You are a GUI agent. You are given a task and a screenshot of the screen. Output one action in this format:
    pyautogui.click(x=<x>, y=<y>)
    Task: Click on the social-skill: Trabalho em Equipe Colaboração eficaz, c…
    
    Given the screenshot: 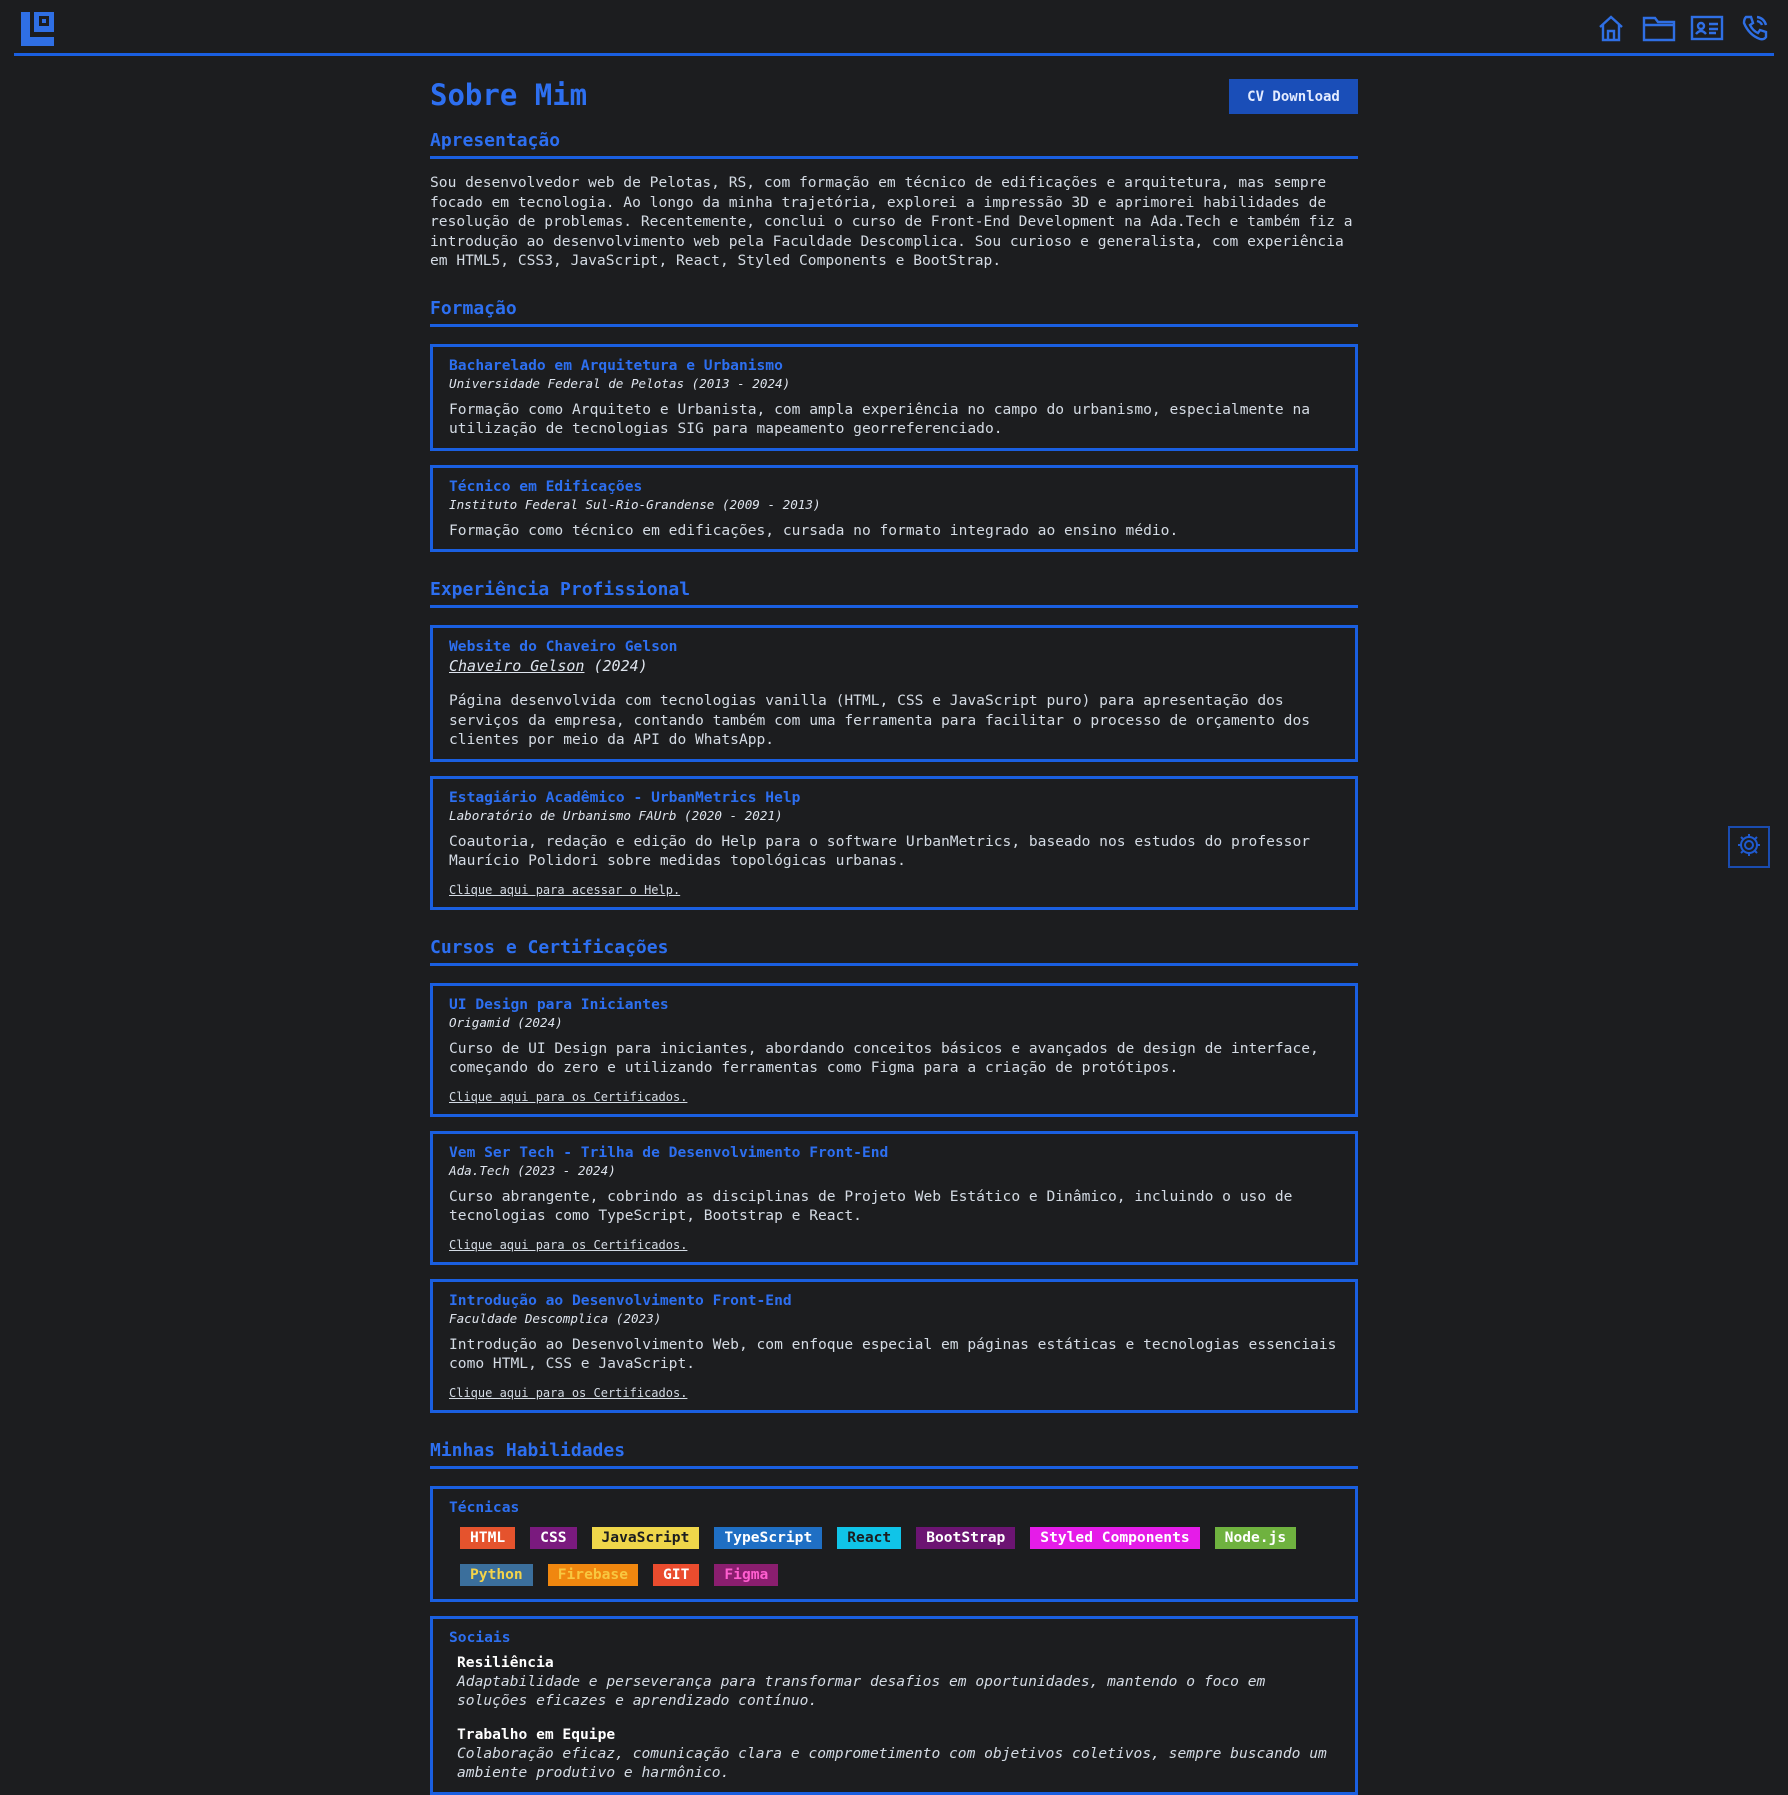 What is the action you would take?
    pyautogui.click(x=894, y=1754)
    